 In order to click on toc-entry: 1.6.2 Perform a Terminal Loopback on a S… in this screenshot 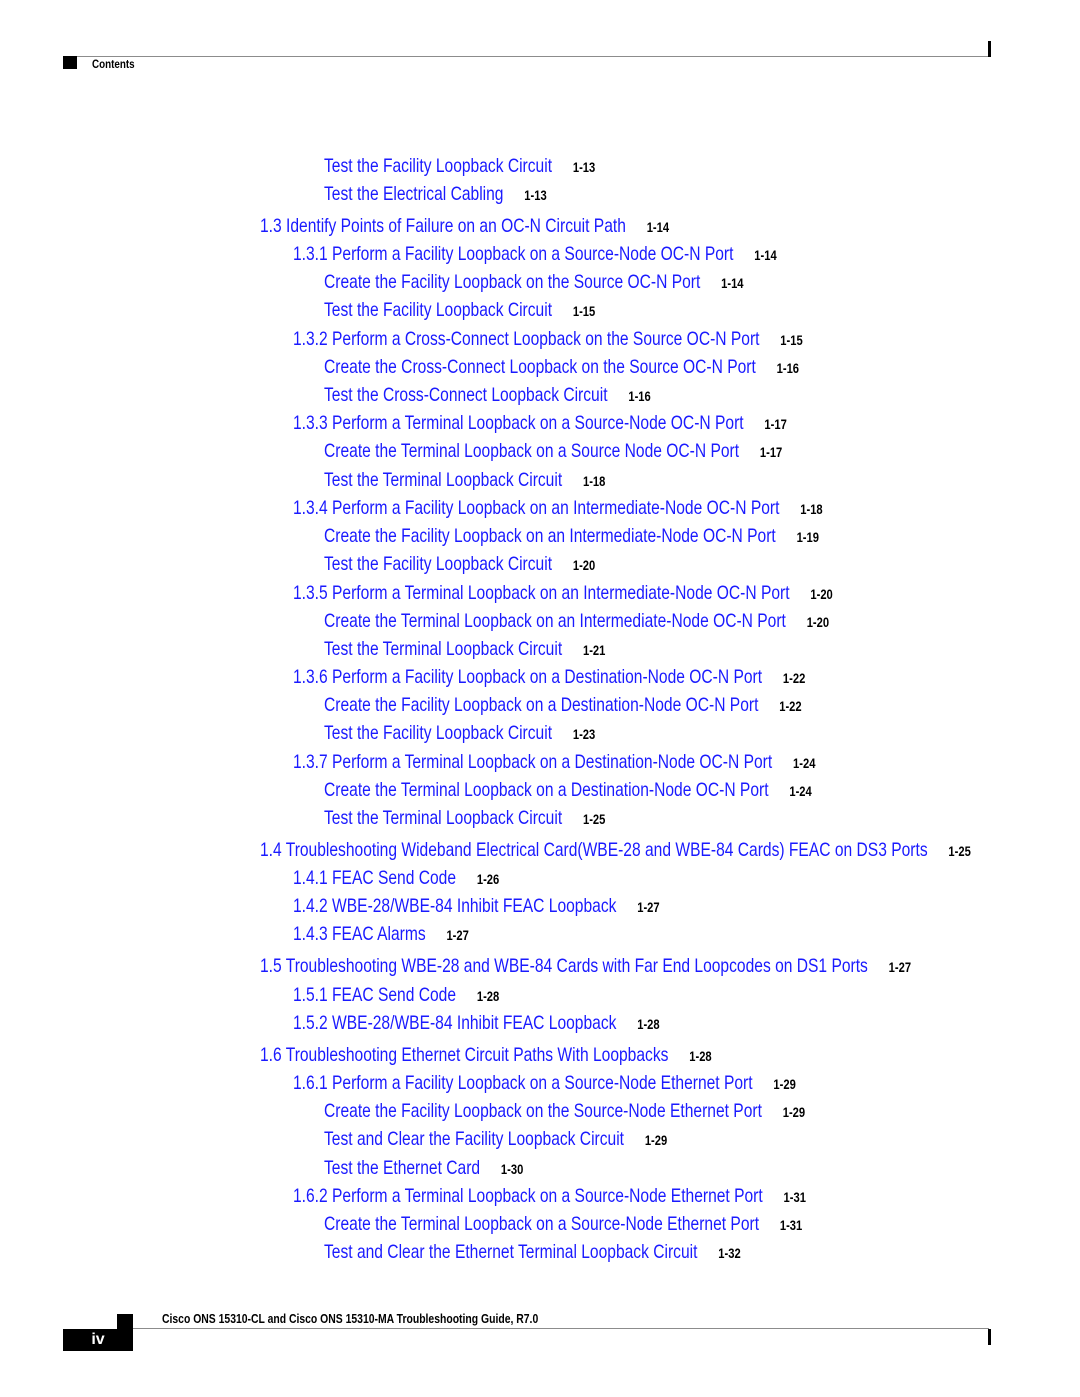, I will do `click(549, 1197)`.